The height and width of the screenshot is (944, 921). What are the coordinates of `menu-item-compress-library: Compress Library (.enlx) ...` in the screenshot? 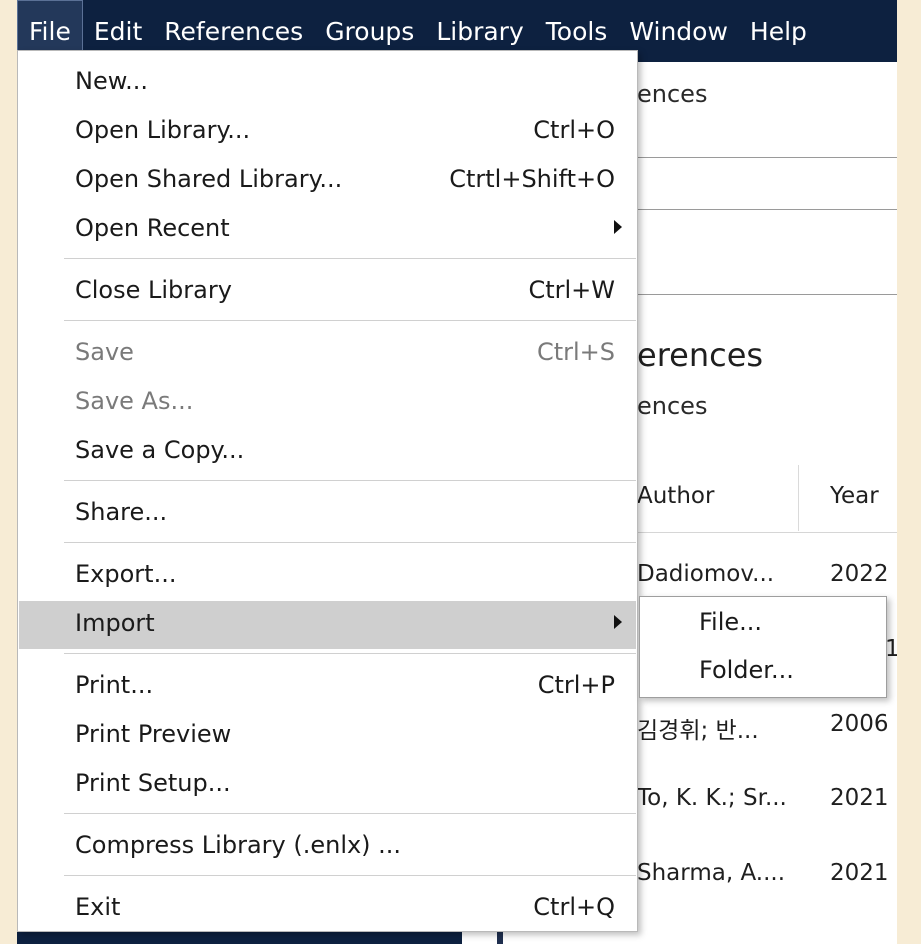 It's located at (327, 847).